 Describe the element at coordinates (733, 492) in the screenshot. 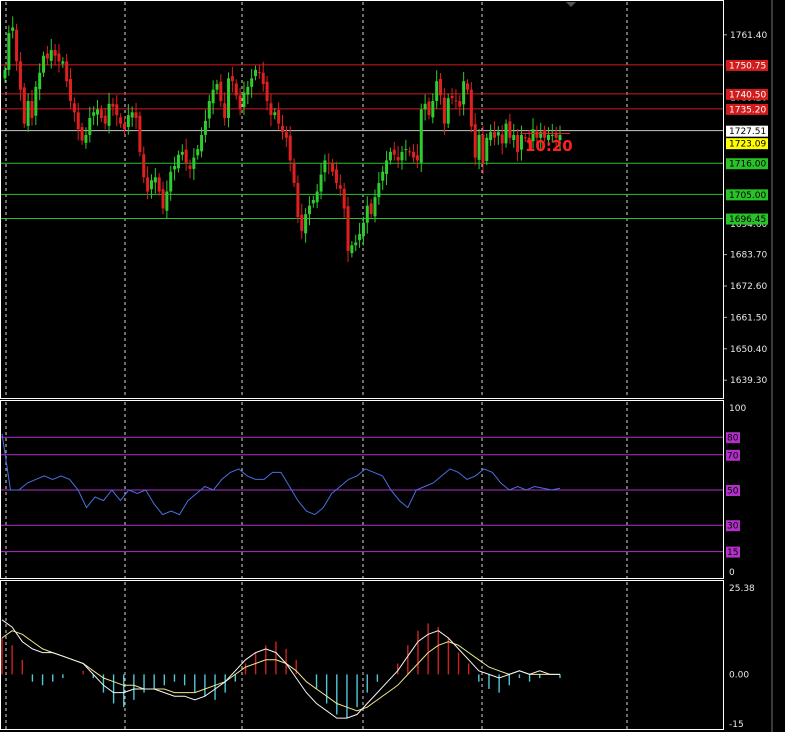

I see `rsi-level-label: 50` at that location.